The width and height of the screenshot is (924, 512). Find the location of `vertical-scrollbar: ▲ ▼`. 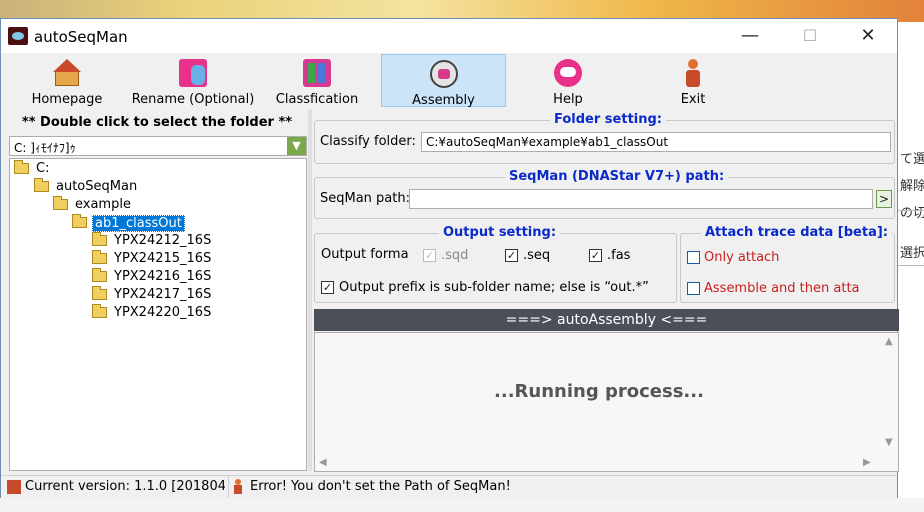

vertical-scrollbar: ▲ ▼ is located at coordinates (889, 394).